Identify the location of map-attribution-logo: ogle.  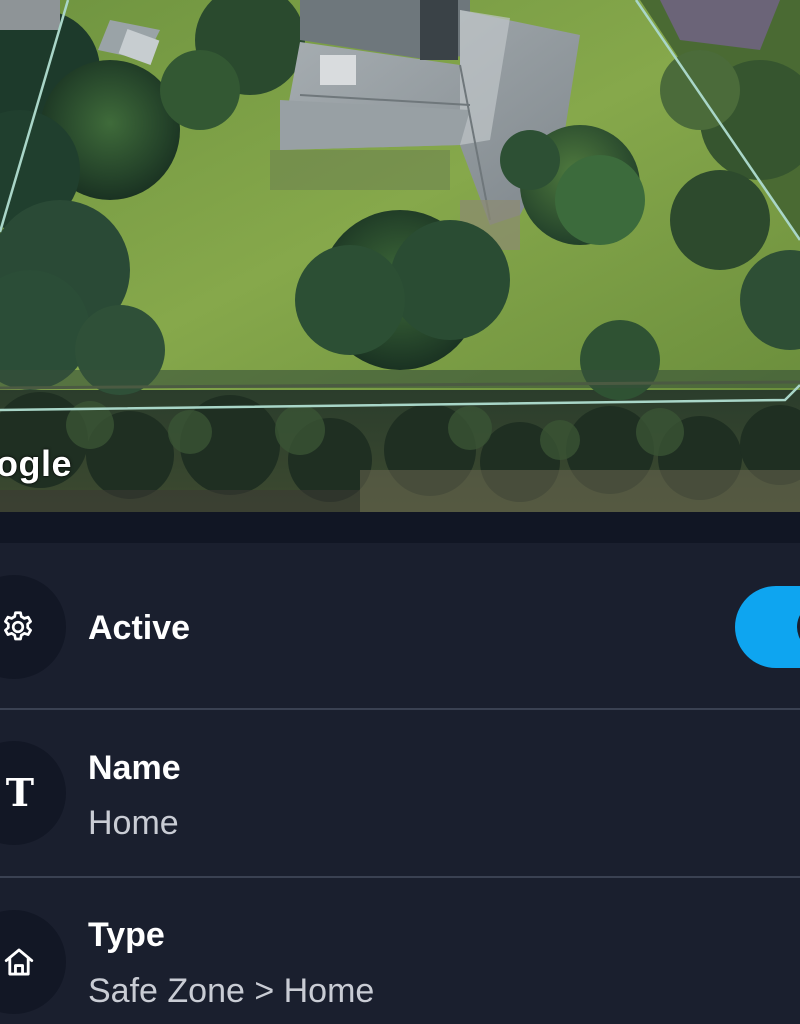
(36, 463).